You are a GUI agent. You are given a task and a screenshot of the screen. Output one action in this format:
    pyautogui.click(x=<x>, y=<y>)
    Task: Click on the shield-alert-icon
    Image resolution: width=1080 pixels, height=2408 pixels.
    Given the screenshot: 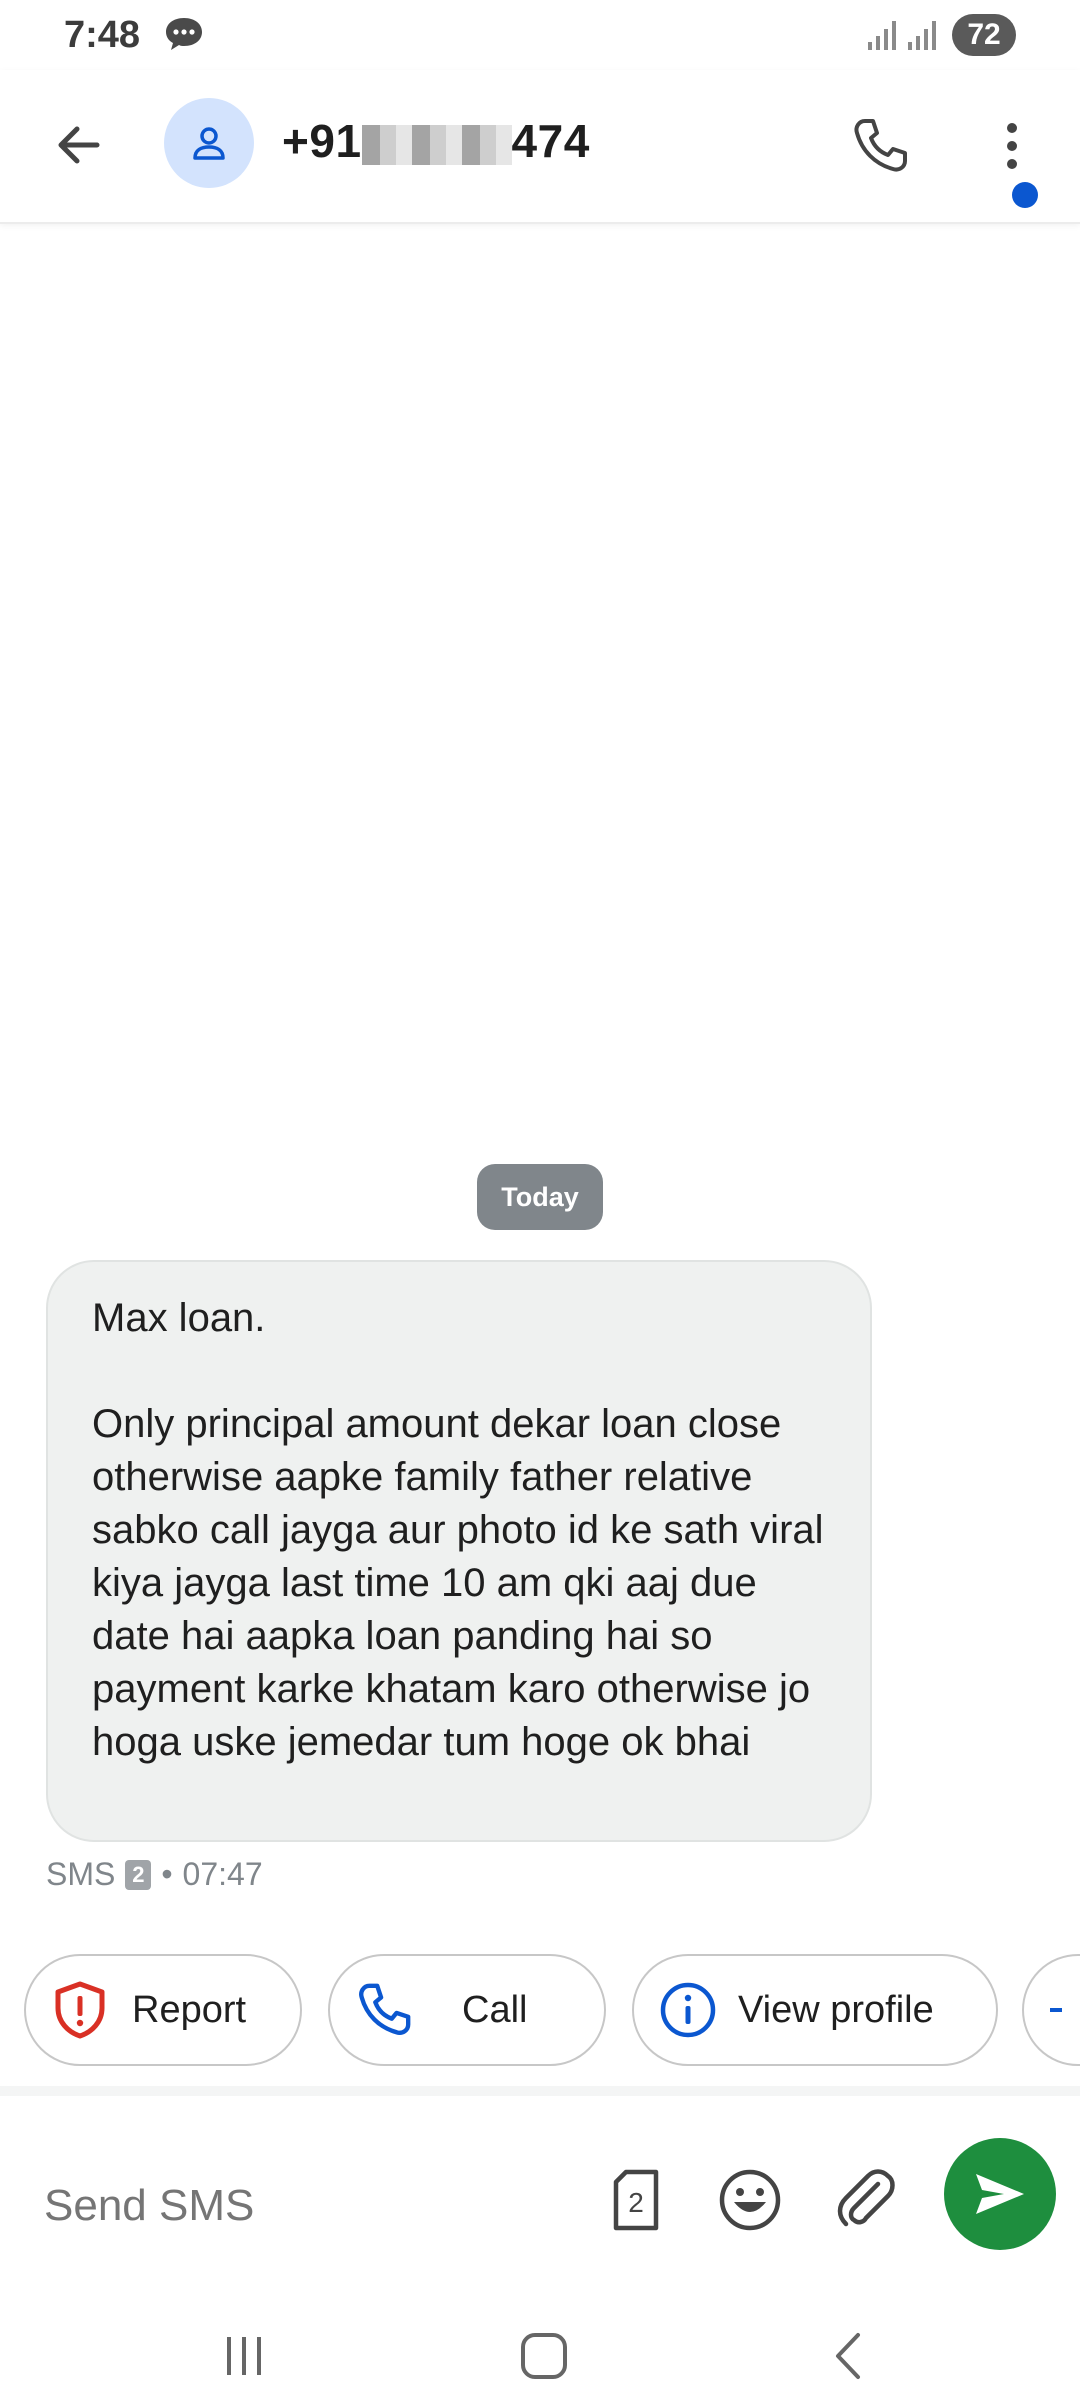 What is the action you would take?
    pyautogui.click(x=80, y=2010)
    